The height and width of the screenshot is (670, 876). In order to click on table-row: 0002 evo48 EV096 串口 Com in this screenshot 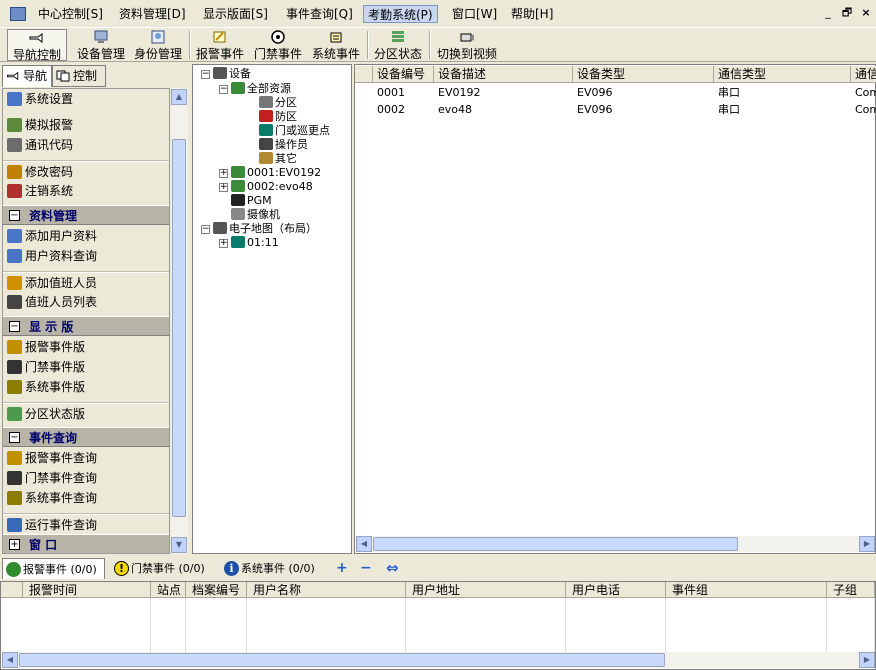, I will do `click(615, 109)`.